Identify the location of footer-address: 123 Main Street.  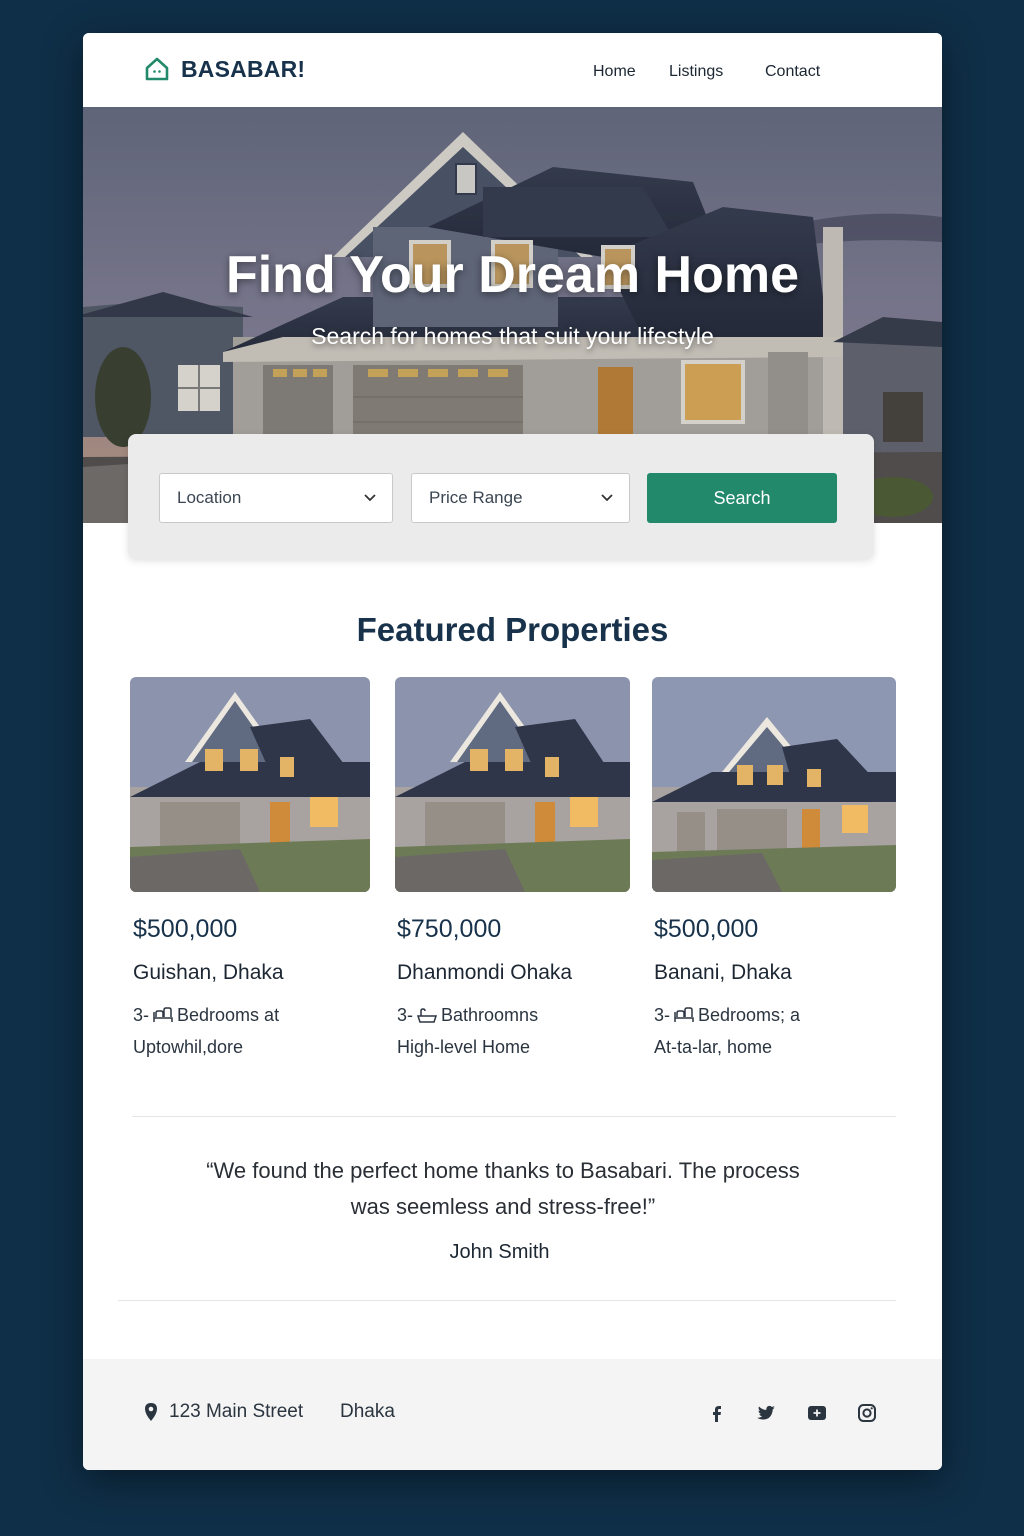
(223, 1412).